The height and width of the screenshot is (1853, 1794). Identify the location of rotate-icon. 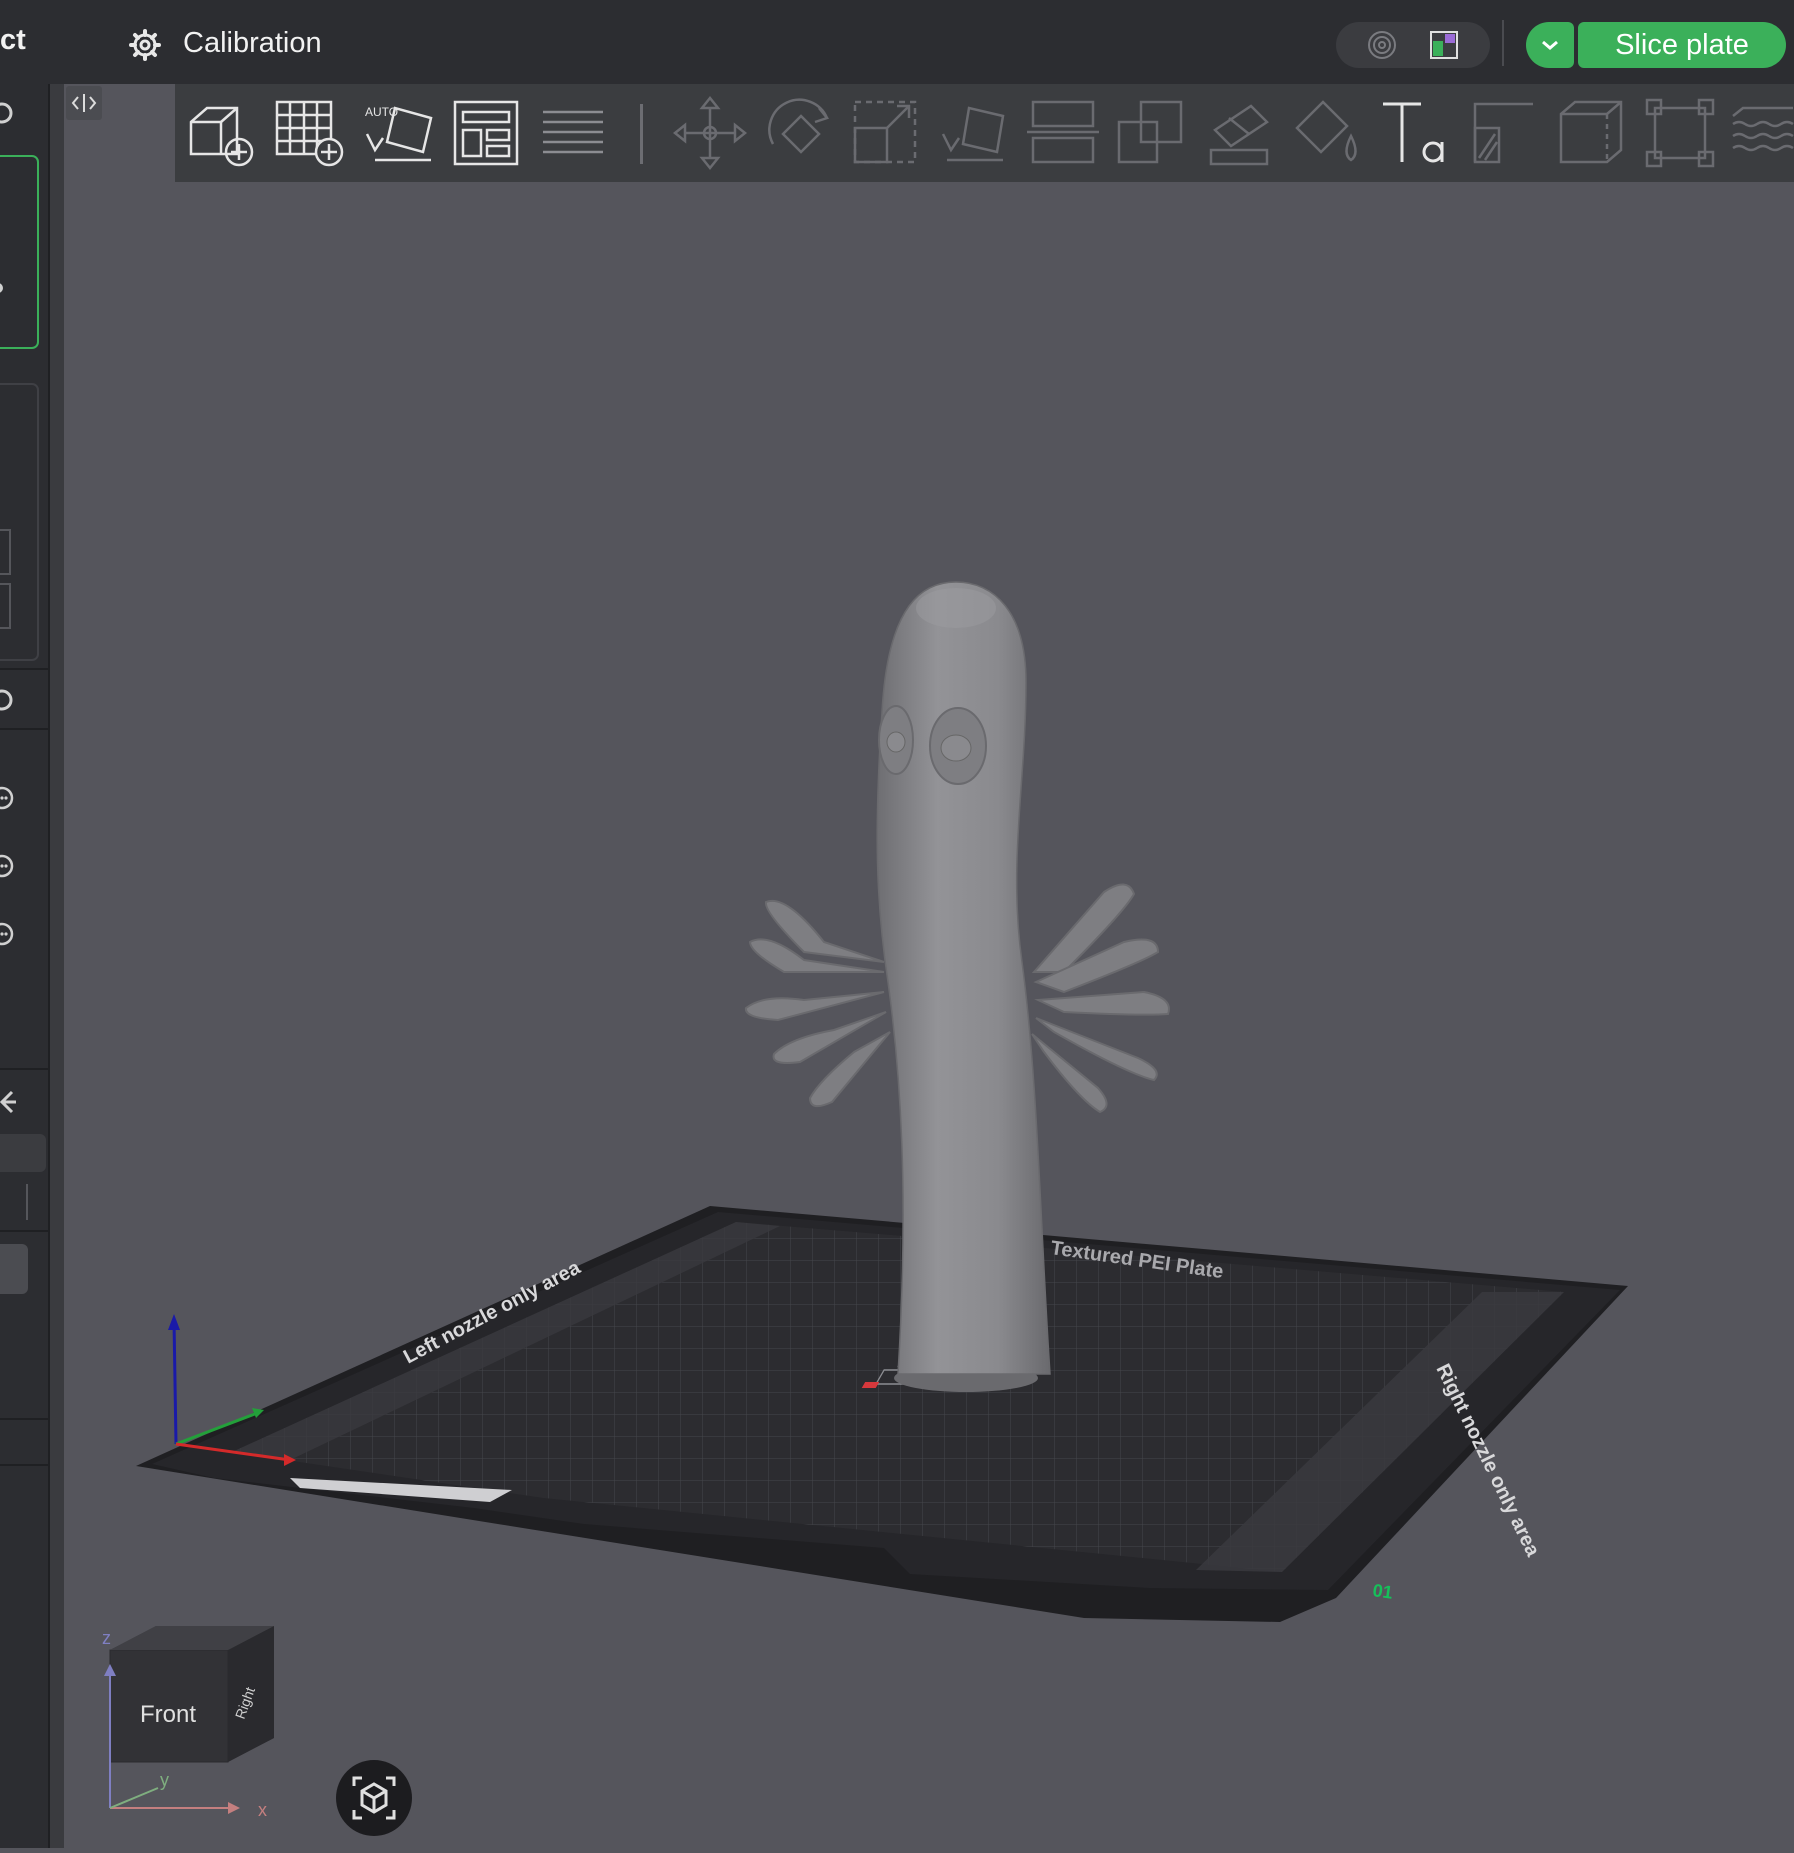
(800, 133).